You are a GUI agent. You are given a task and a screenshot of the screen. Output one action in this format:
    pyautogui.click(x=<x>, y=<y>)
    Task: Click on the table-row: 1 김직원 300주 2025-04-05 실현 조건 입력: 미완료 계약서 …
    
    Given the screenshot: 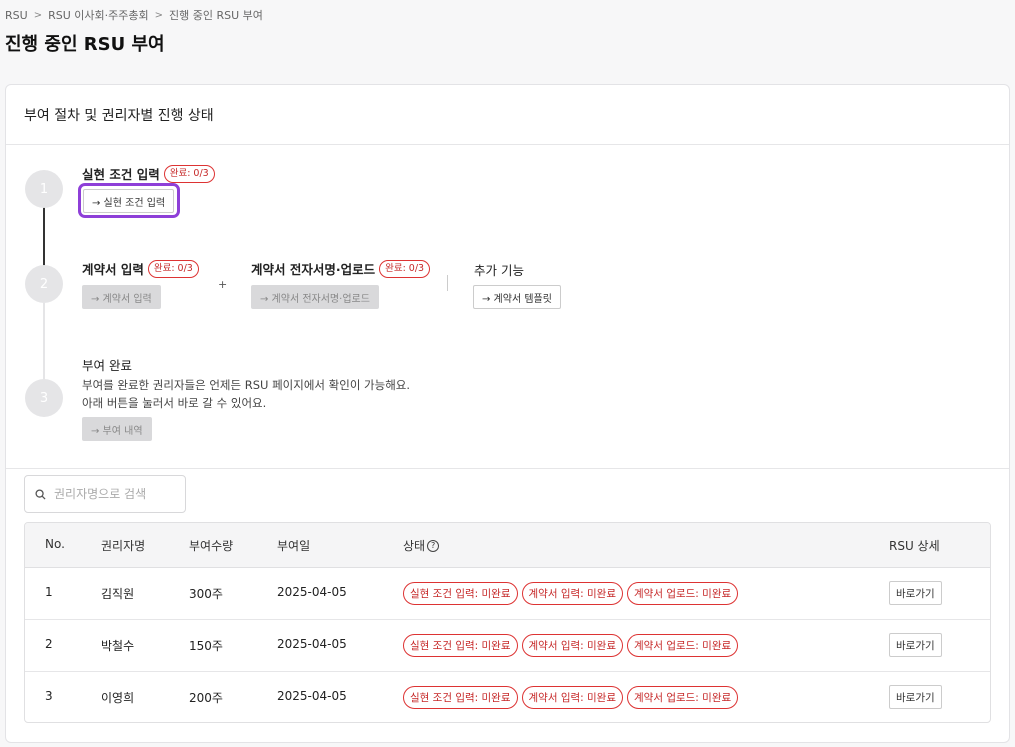 What is the action you would take?
    pyautogui.click(x=507, y=594)
    